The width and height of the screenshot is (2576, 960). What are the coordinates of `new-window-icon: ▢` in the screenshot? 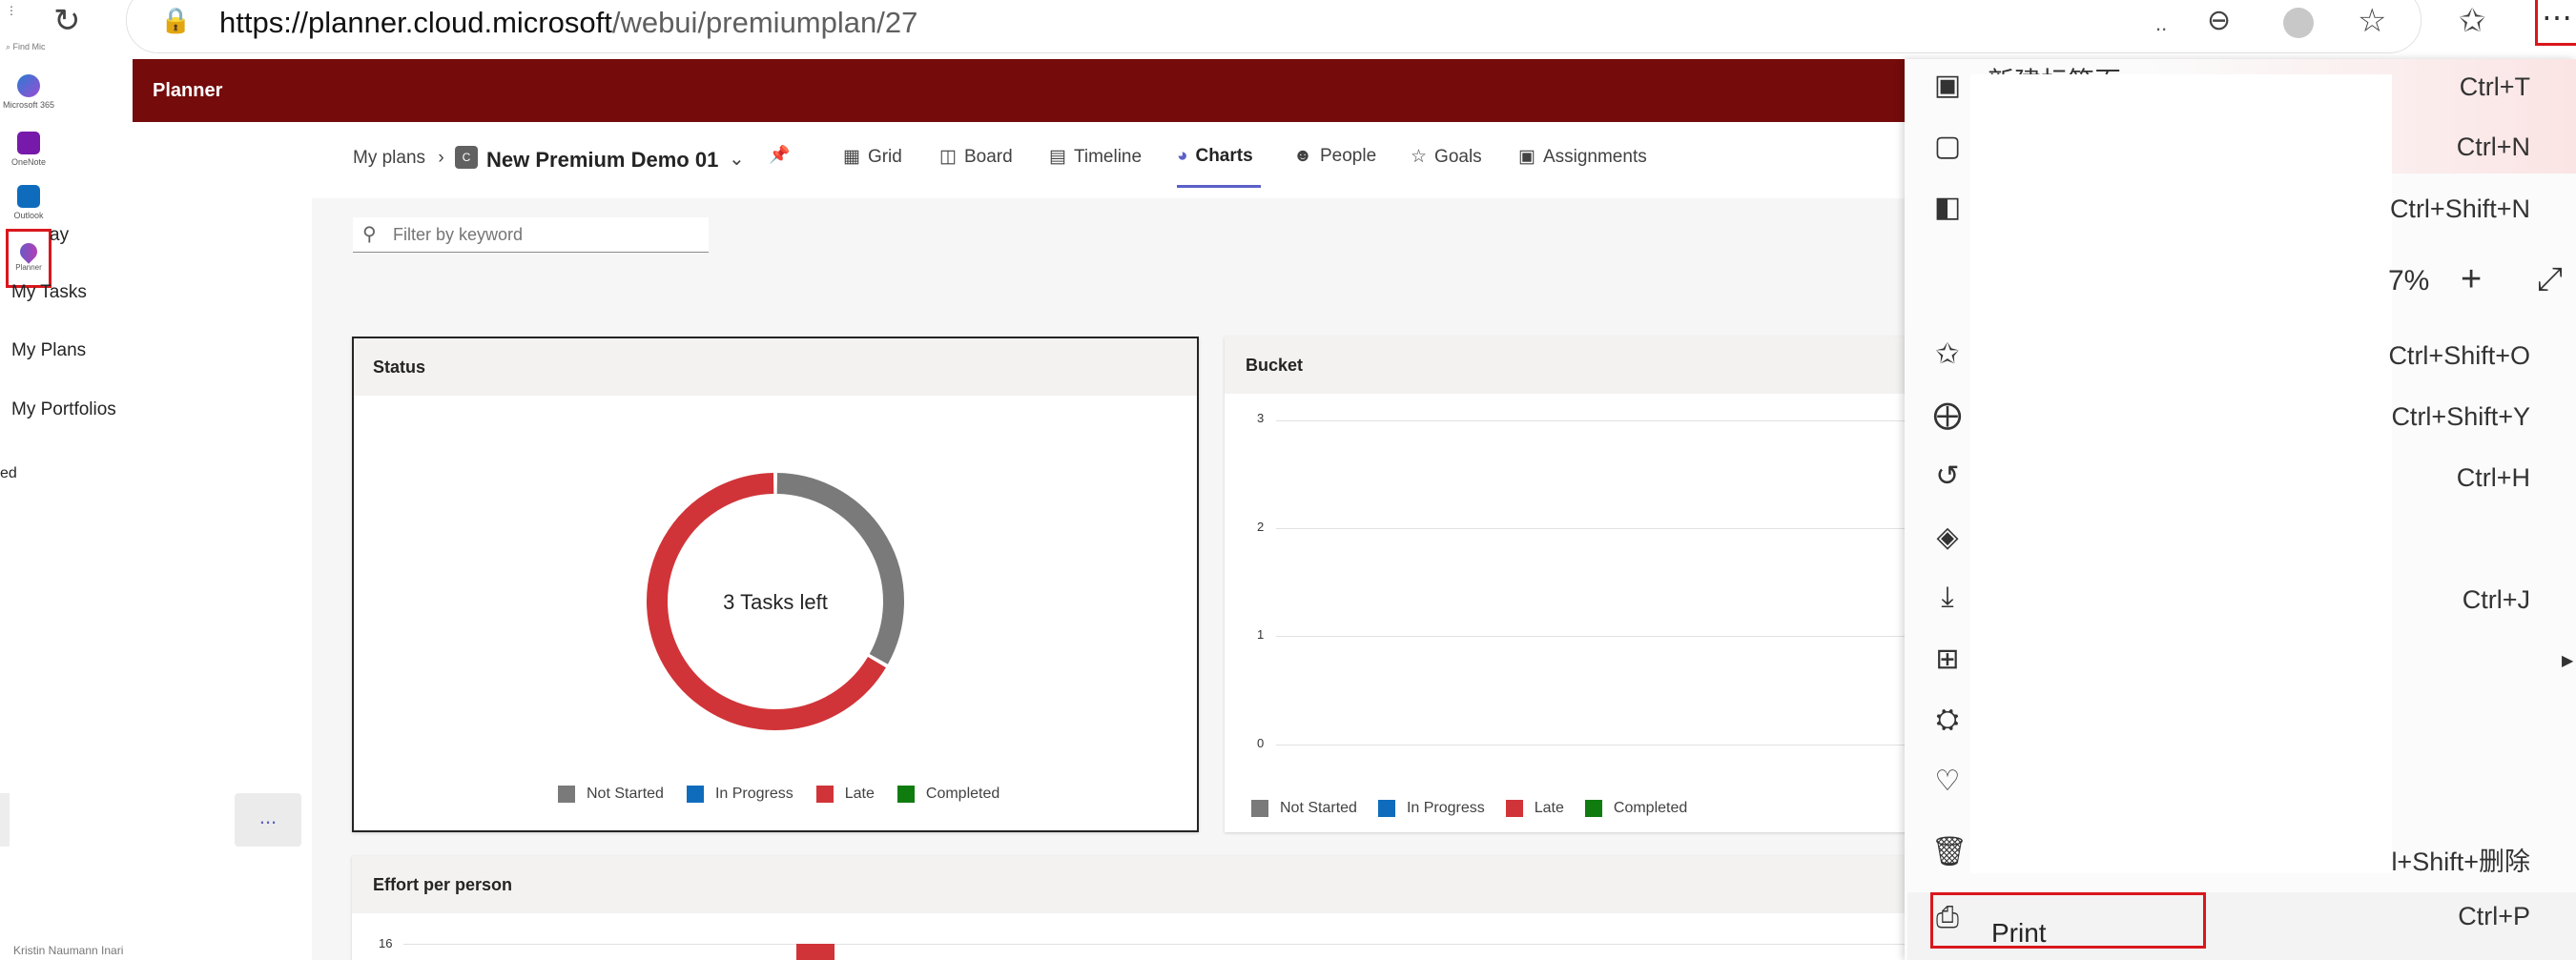 It's located at (1947, 147).